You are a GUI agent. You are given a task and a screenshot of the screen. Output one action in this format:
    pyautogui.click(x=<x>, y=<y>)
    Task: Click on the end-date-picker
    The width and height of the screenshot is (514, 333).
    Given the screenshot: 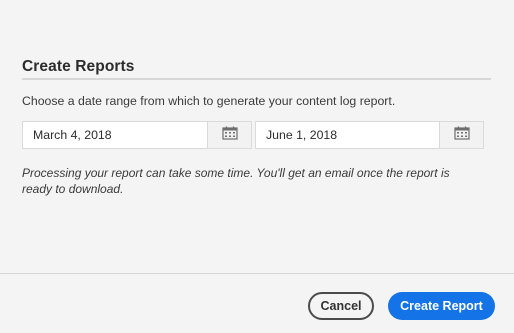 What is the action you would take?
    pyautogui.click(x=369, y=135)
    